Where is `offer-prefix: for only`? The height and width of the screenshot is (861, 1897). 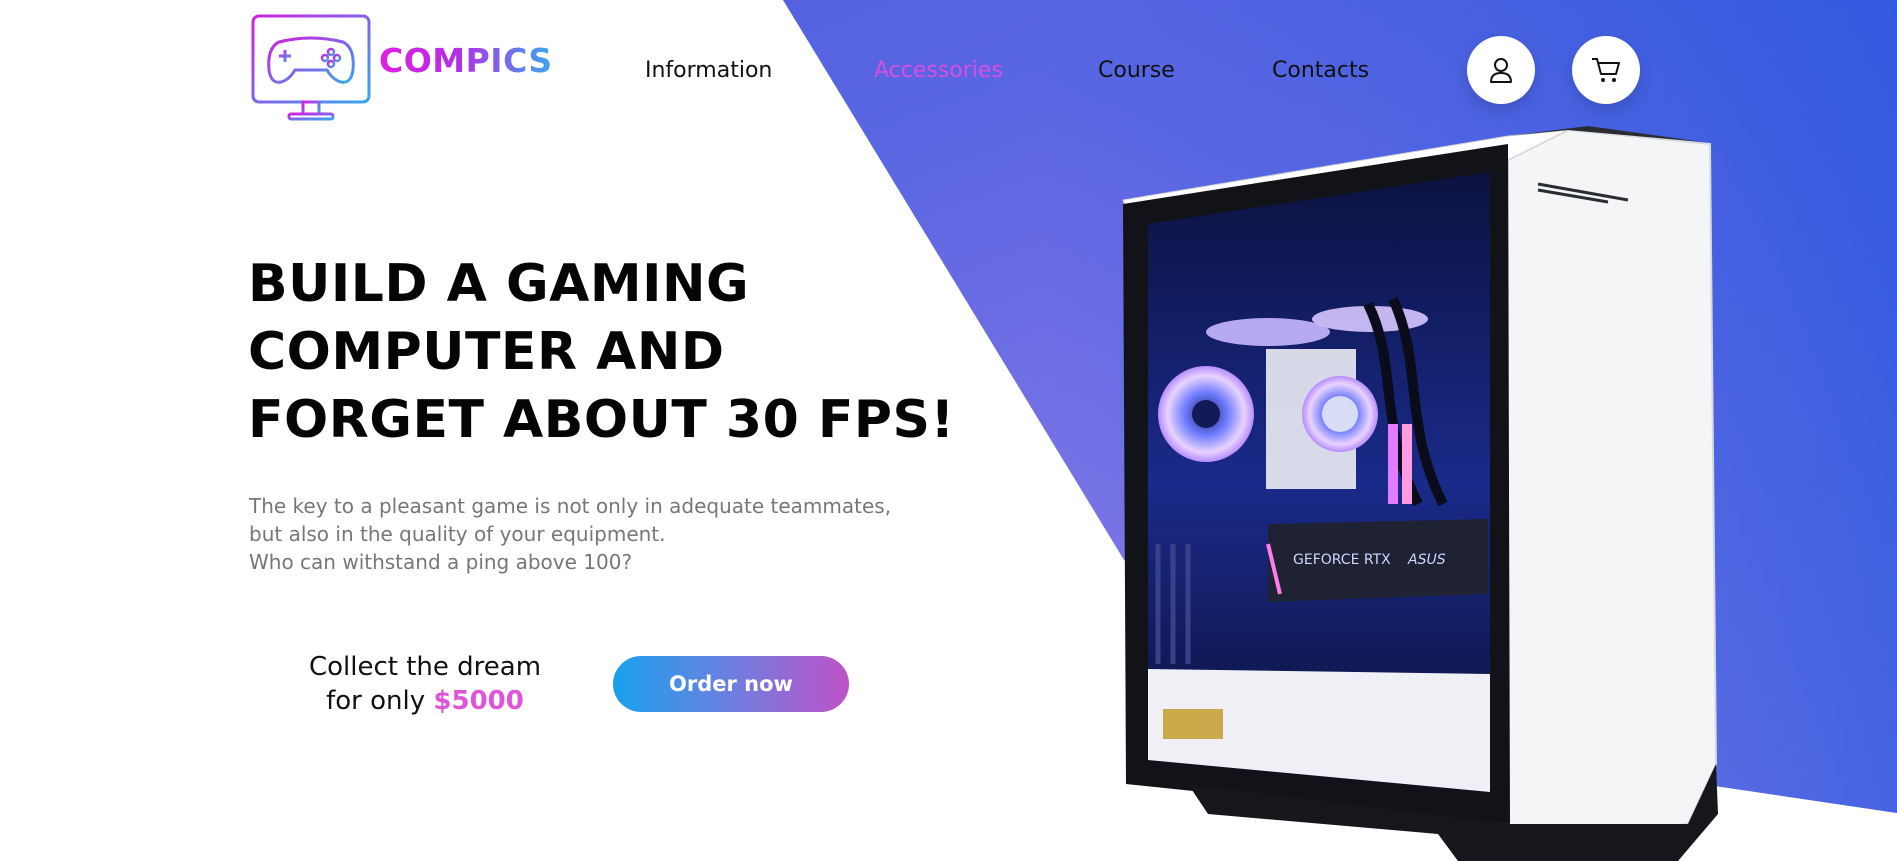 offer-prefix: for only is located at coordinates (376, 701).